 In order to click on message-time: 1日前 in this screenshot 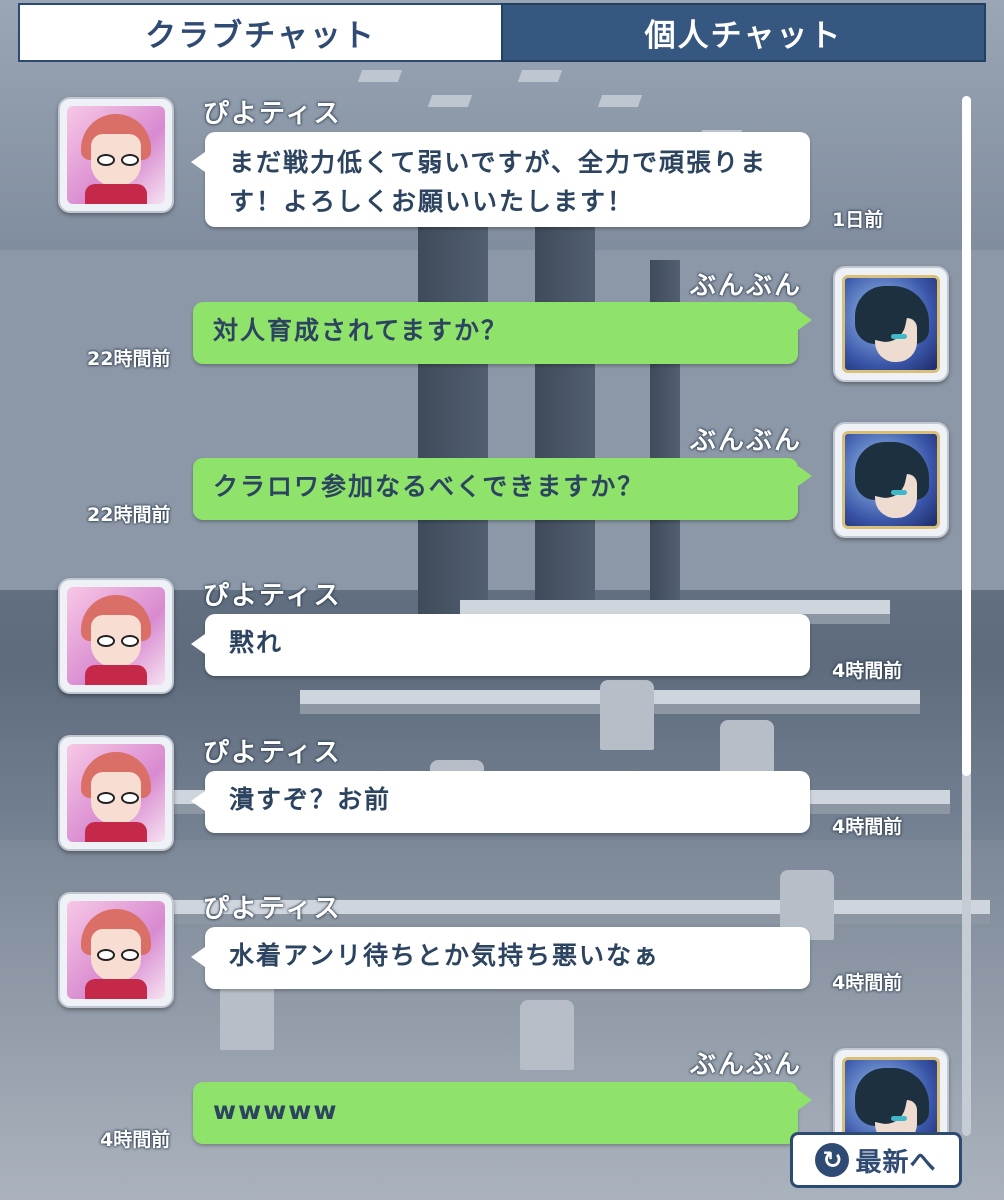, I will do `click(858, 220)`.